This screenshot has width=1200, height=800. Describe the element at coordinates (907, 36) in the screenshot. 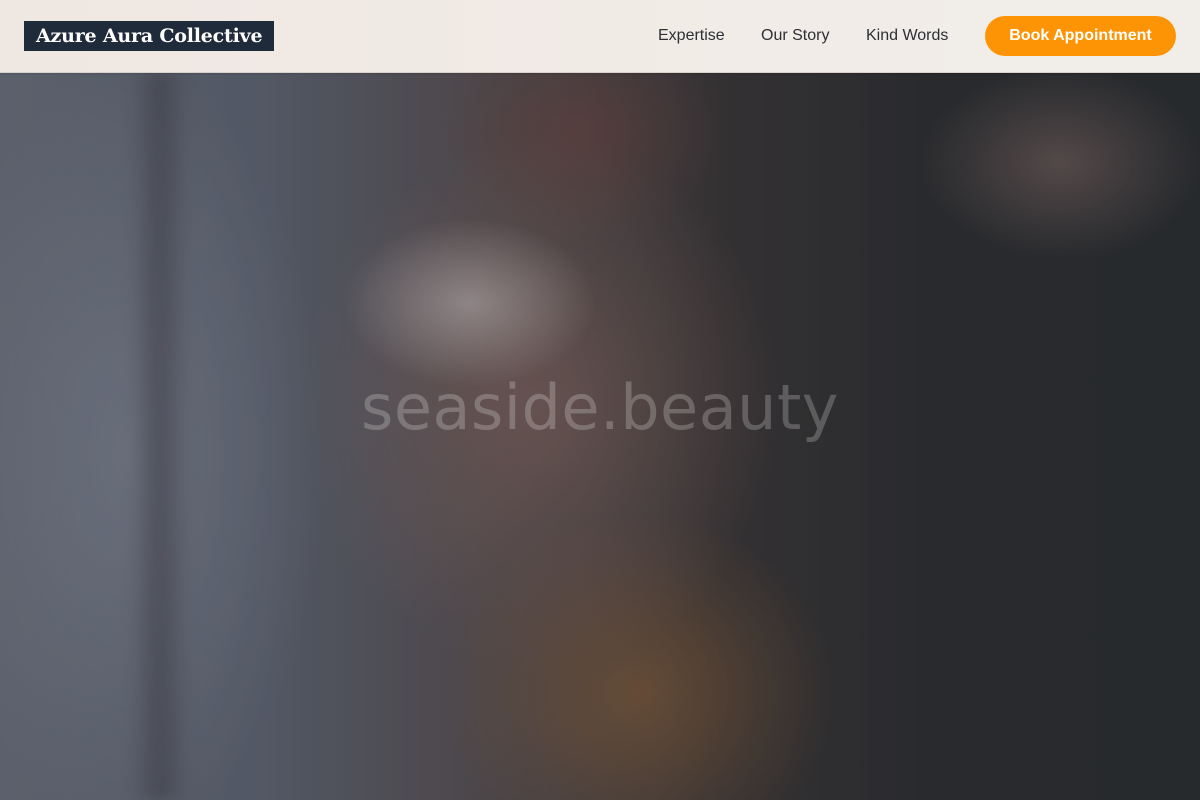

I see `nav-link-kind-words: Kind Words` at that location.